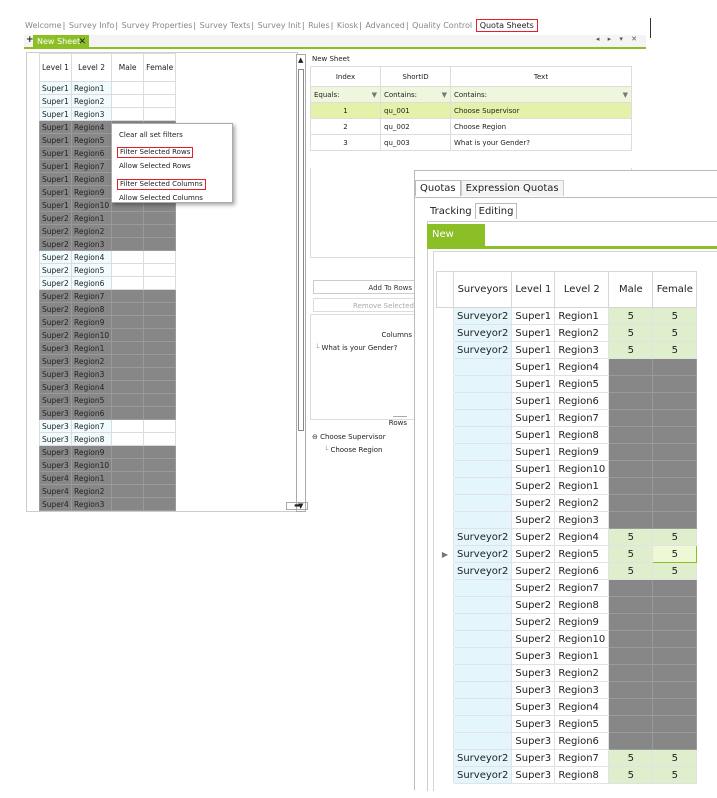  I want to click on cell-level1: Super4, so click(55, 491).